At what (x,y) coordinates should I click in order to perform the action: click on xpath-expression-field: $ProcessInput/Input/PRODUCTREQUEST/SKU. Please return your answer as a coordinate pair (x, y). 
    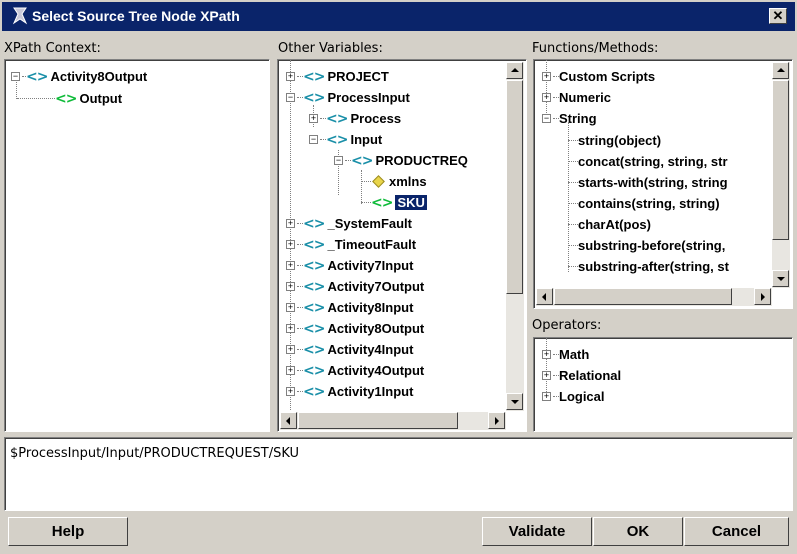
    Looking at the image, I should click on (398, 474).